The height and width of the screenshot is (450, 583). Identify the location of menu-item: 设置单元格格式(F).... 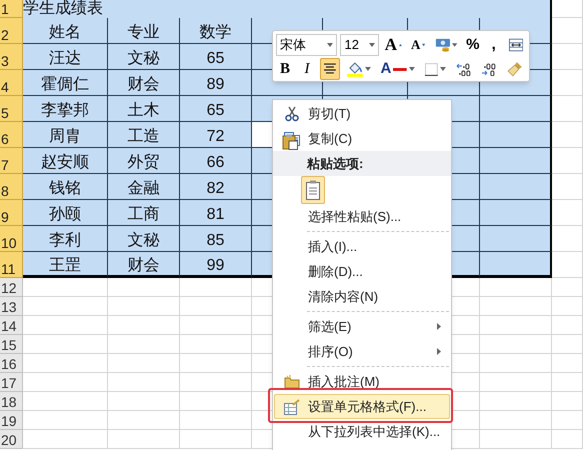
(362, 406).